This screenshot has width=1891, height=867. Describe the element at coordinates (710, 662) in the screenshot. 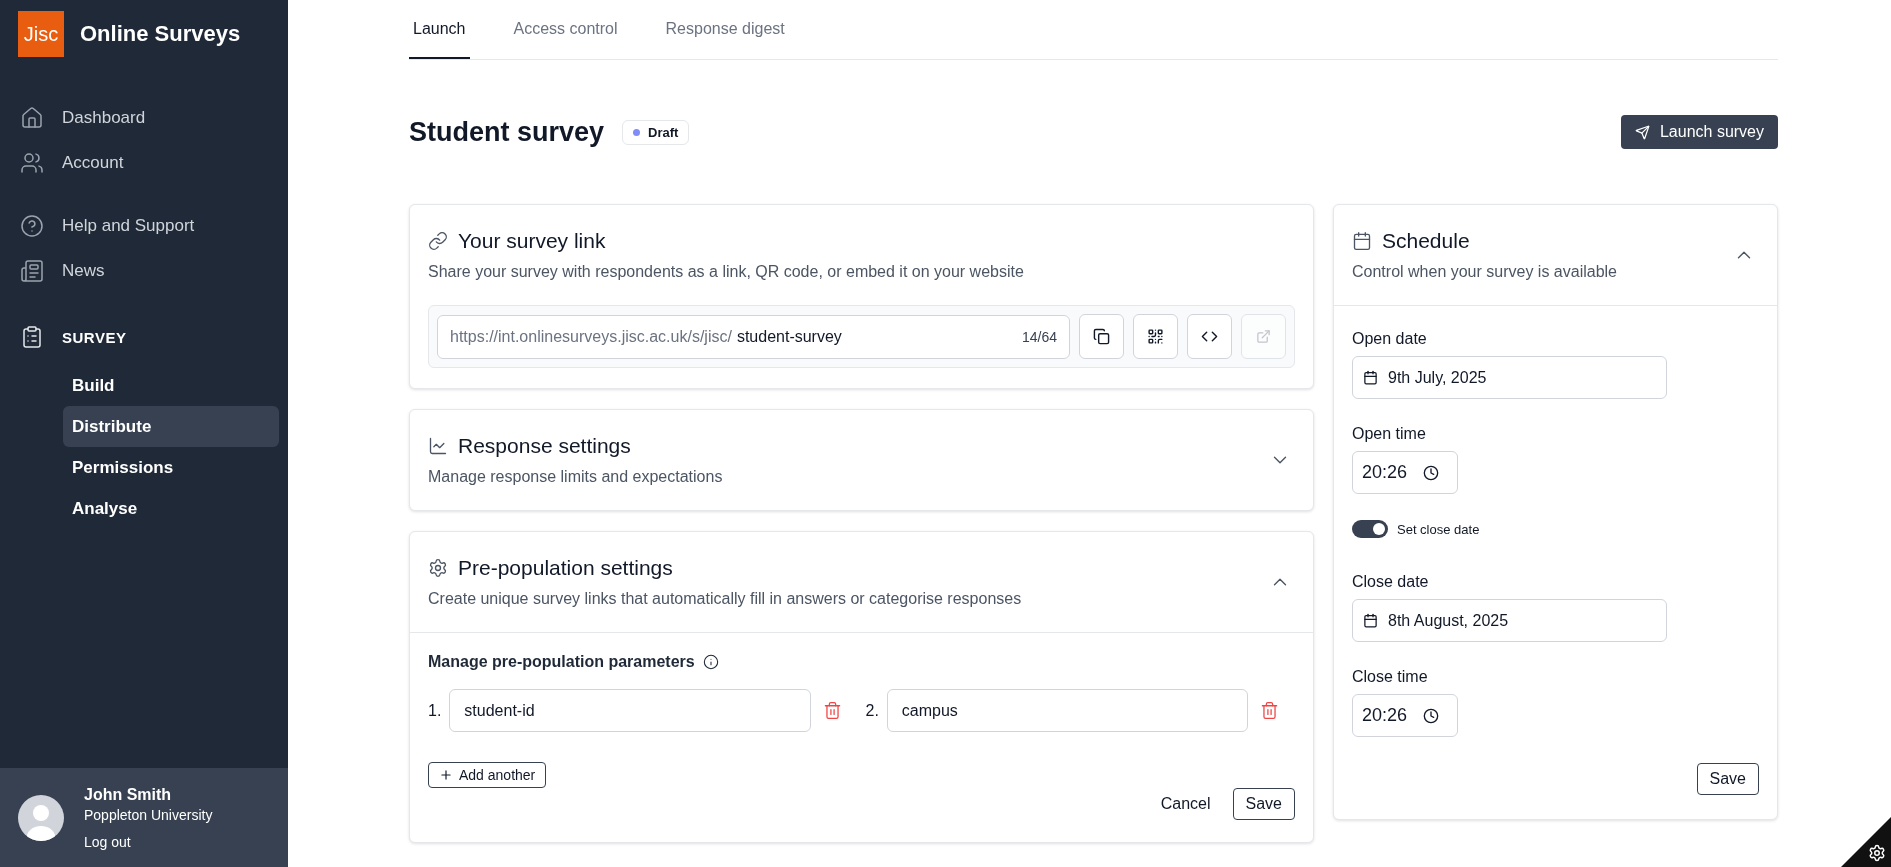

I see `info-icon` at that location.